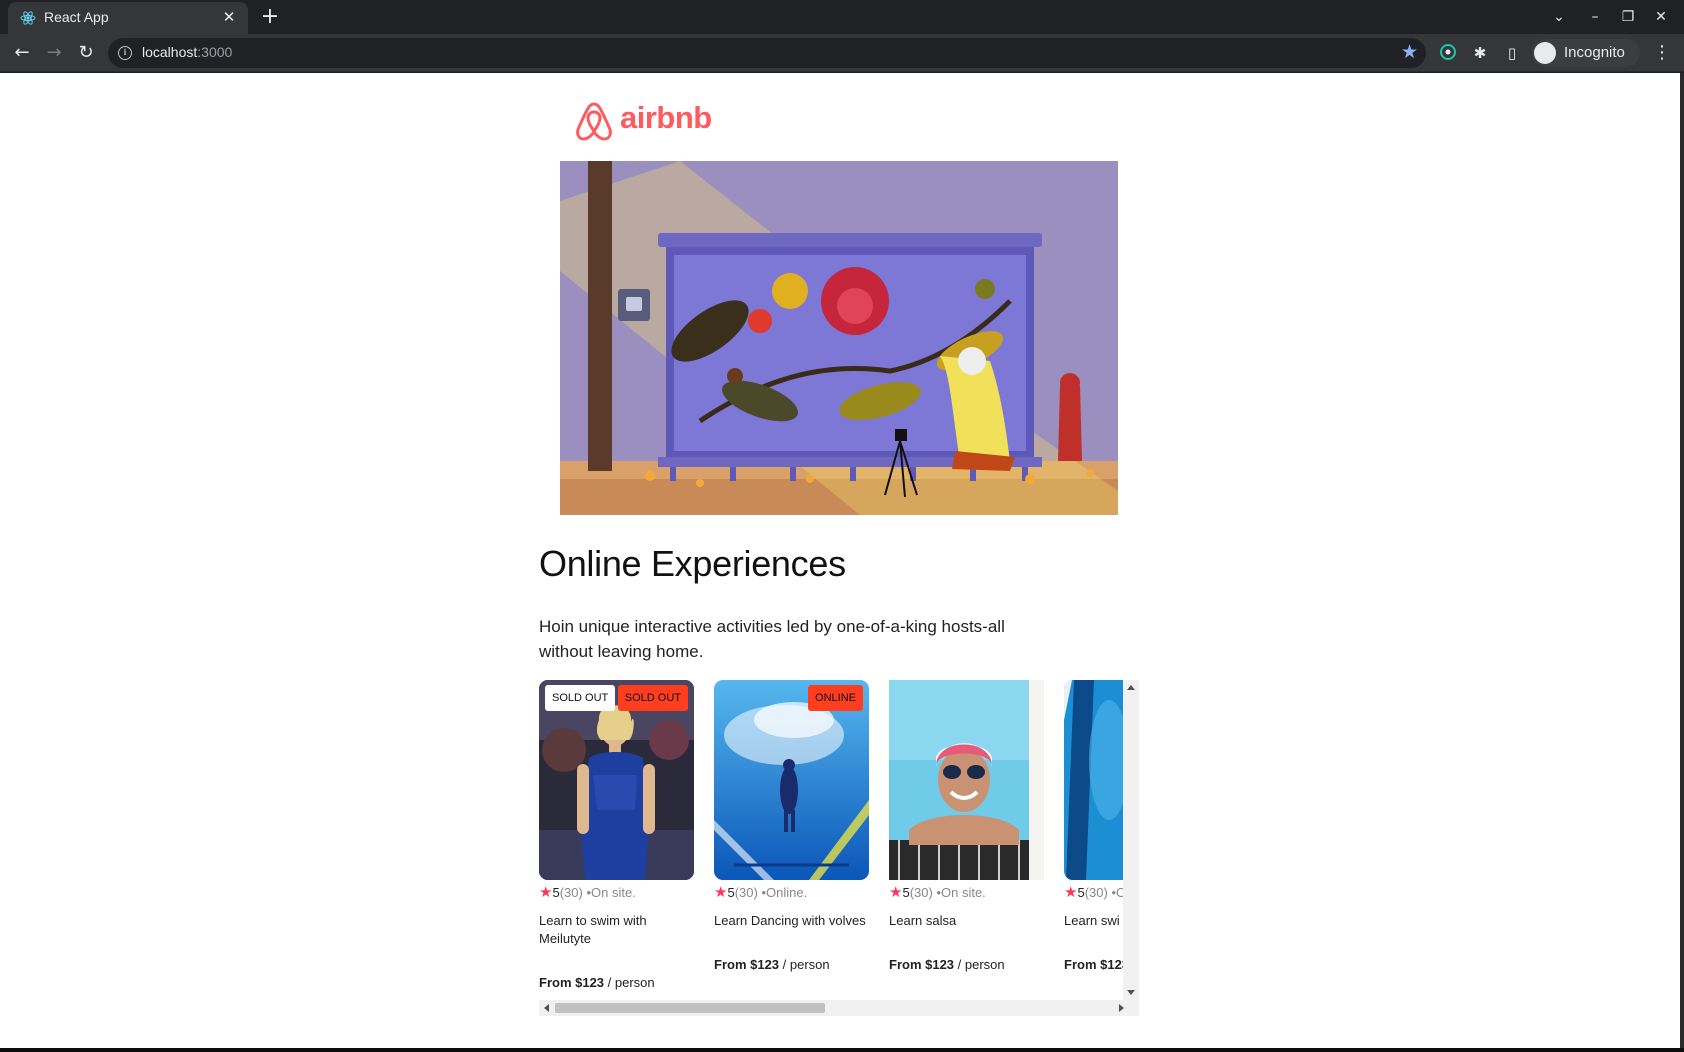  What do you see at coordinates (791, 780) in the screenshot?
I see `card-photo: ONLINE` at bounding box center [791, 780].